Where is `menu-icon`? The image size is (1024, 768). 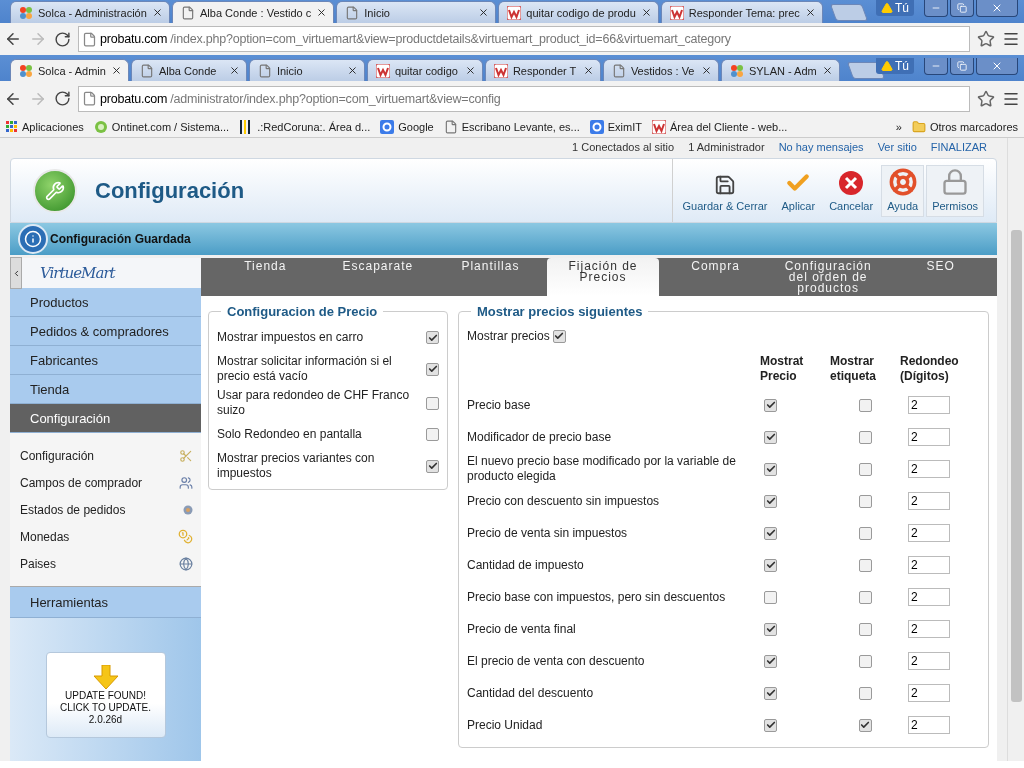
menu-icon is located at coordinates (1011, 39).